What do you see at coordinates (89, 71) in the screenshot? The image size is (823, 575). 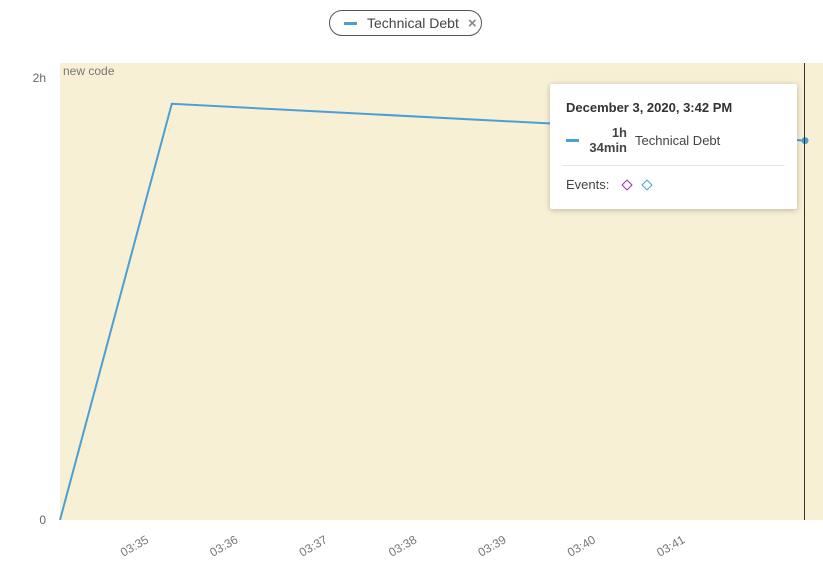 I see `band-label: new code` at bounding box center [89, 71].